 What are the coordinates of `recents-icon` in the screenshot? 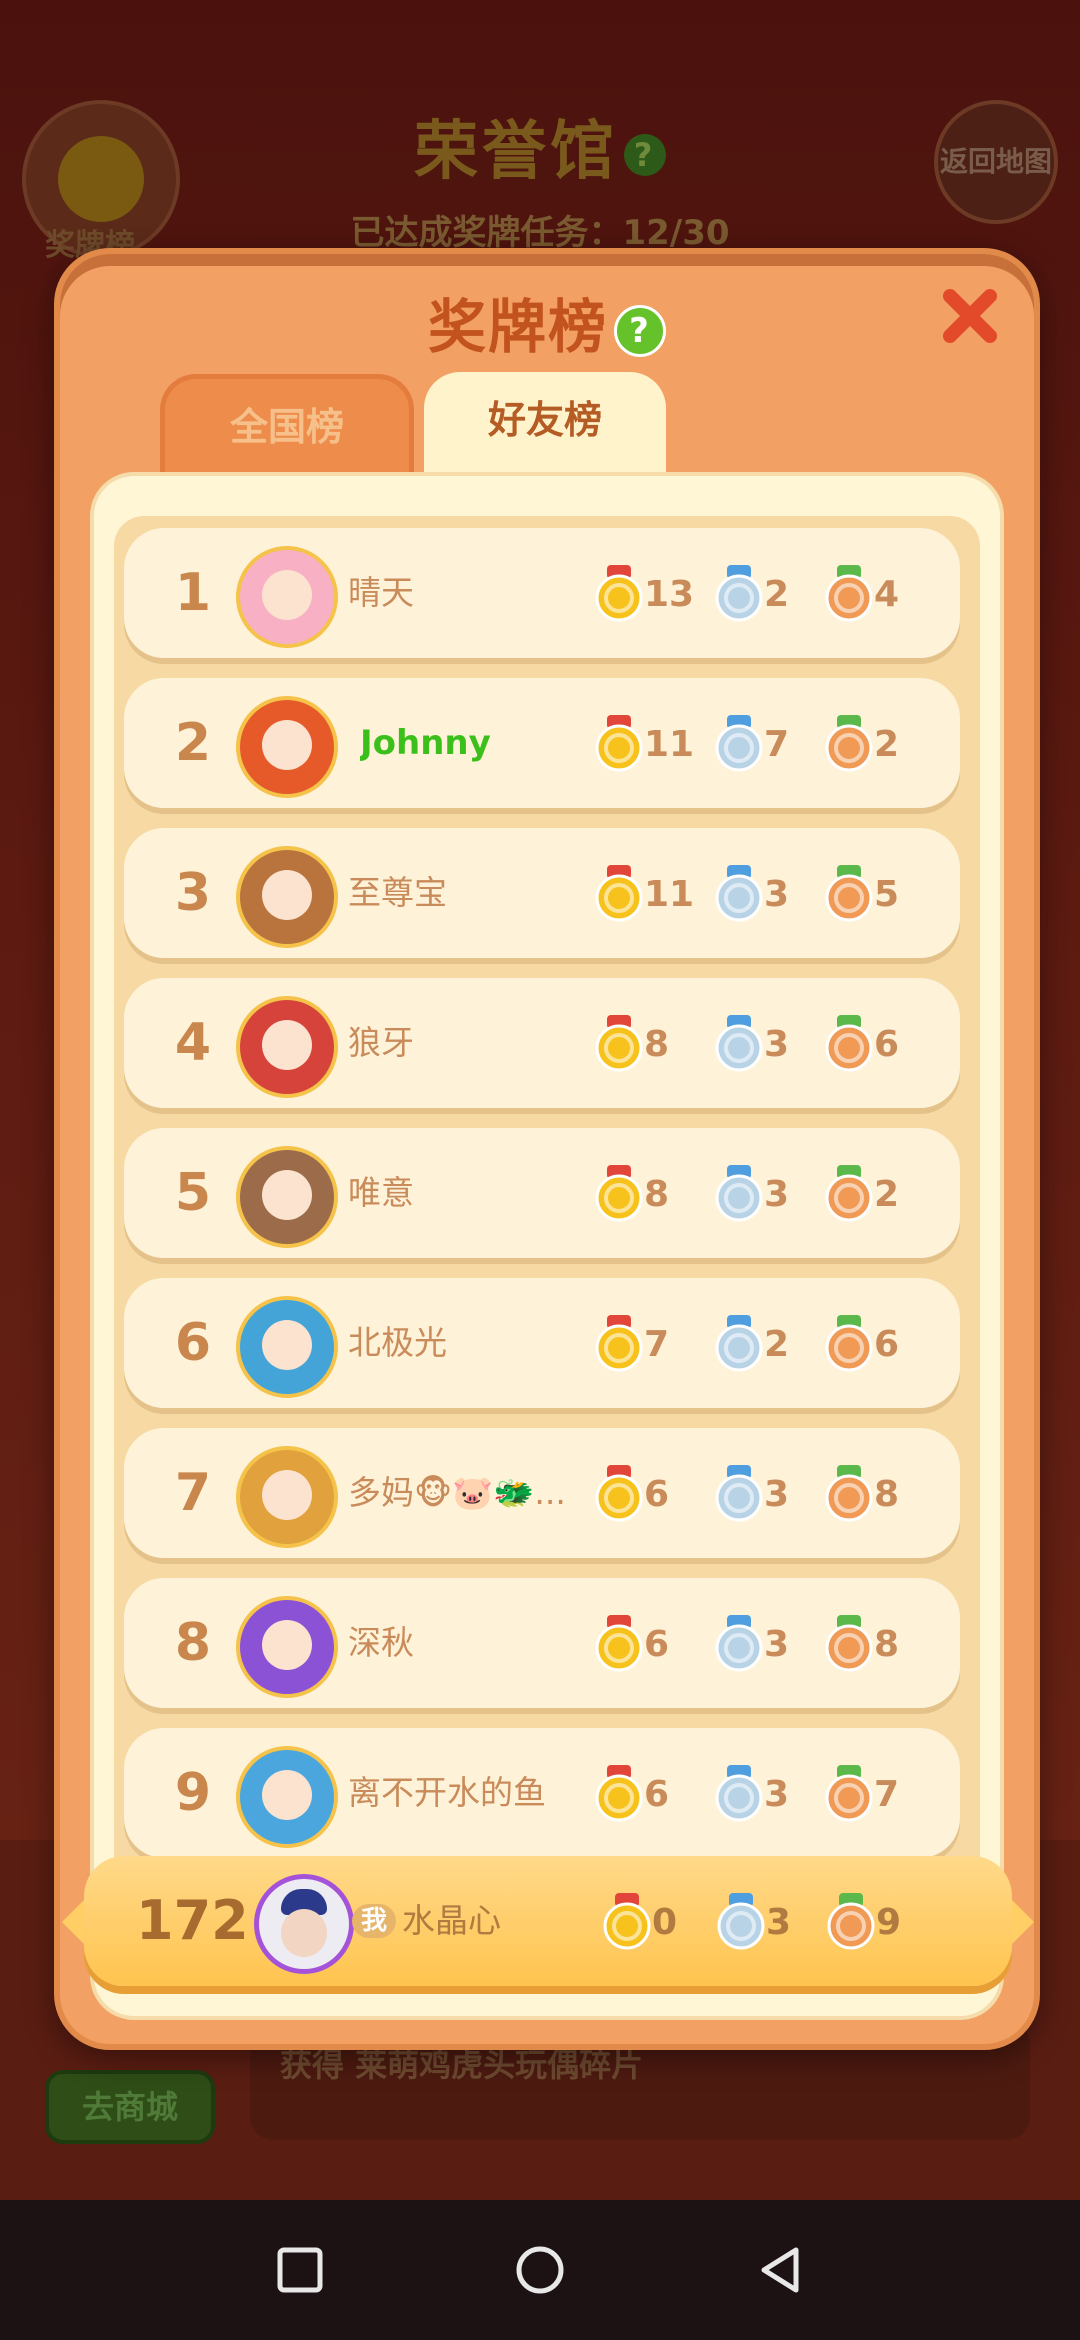 It's located at (300, 2270).